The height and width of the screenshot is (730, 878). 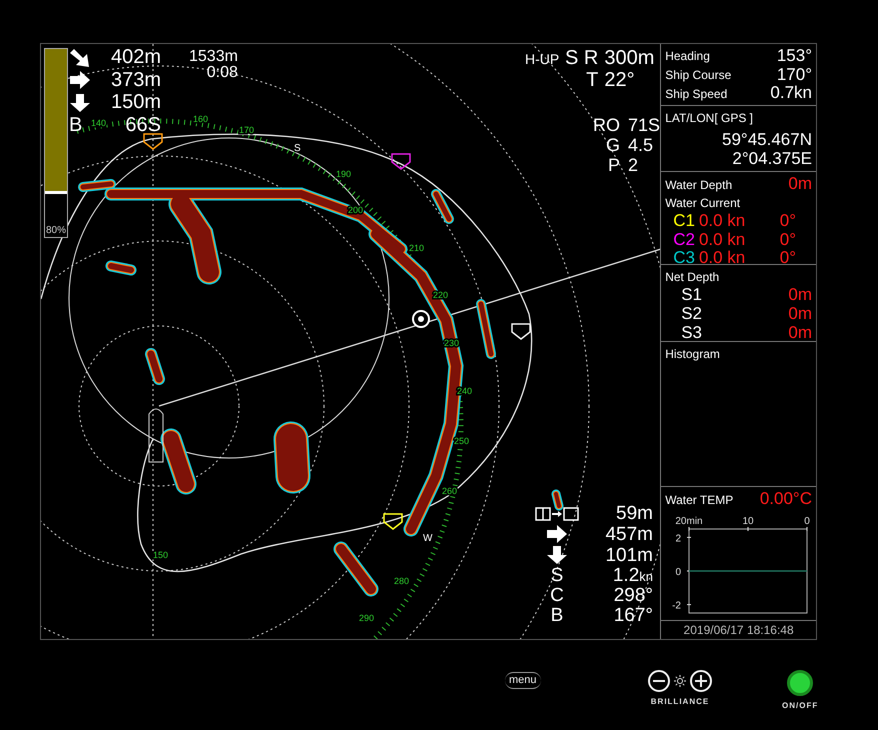 What do you see at coordinates (641, 145) in the screenshot?
I see `control-value: 4.5` at bounding box center [641, 145].